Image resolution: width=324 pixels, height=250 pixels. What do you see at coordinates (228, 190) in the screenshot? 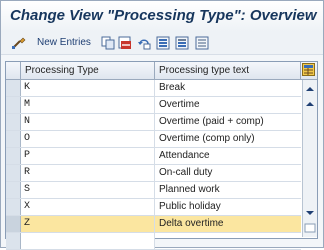
I see `processing-type-text-cell: Planned work` at bounding box center [228, 190].